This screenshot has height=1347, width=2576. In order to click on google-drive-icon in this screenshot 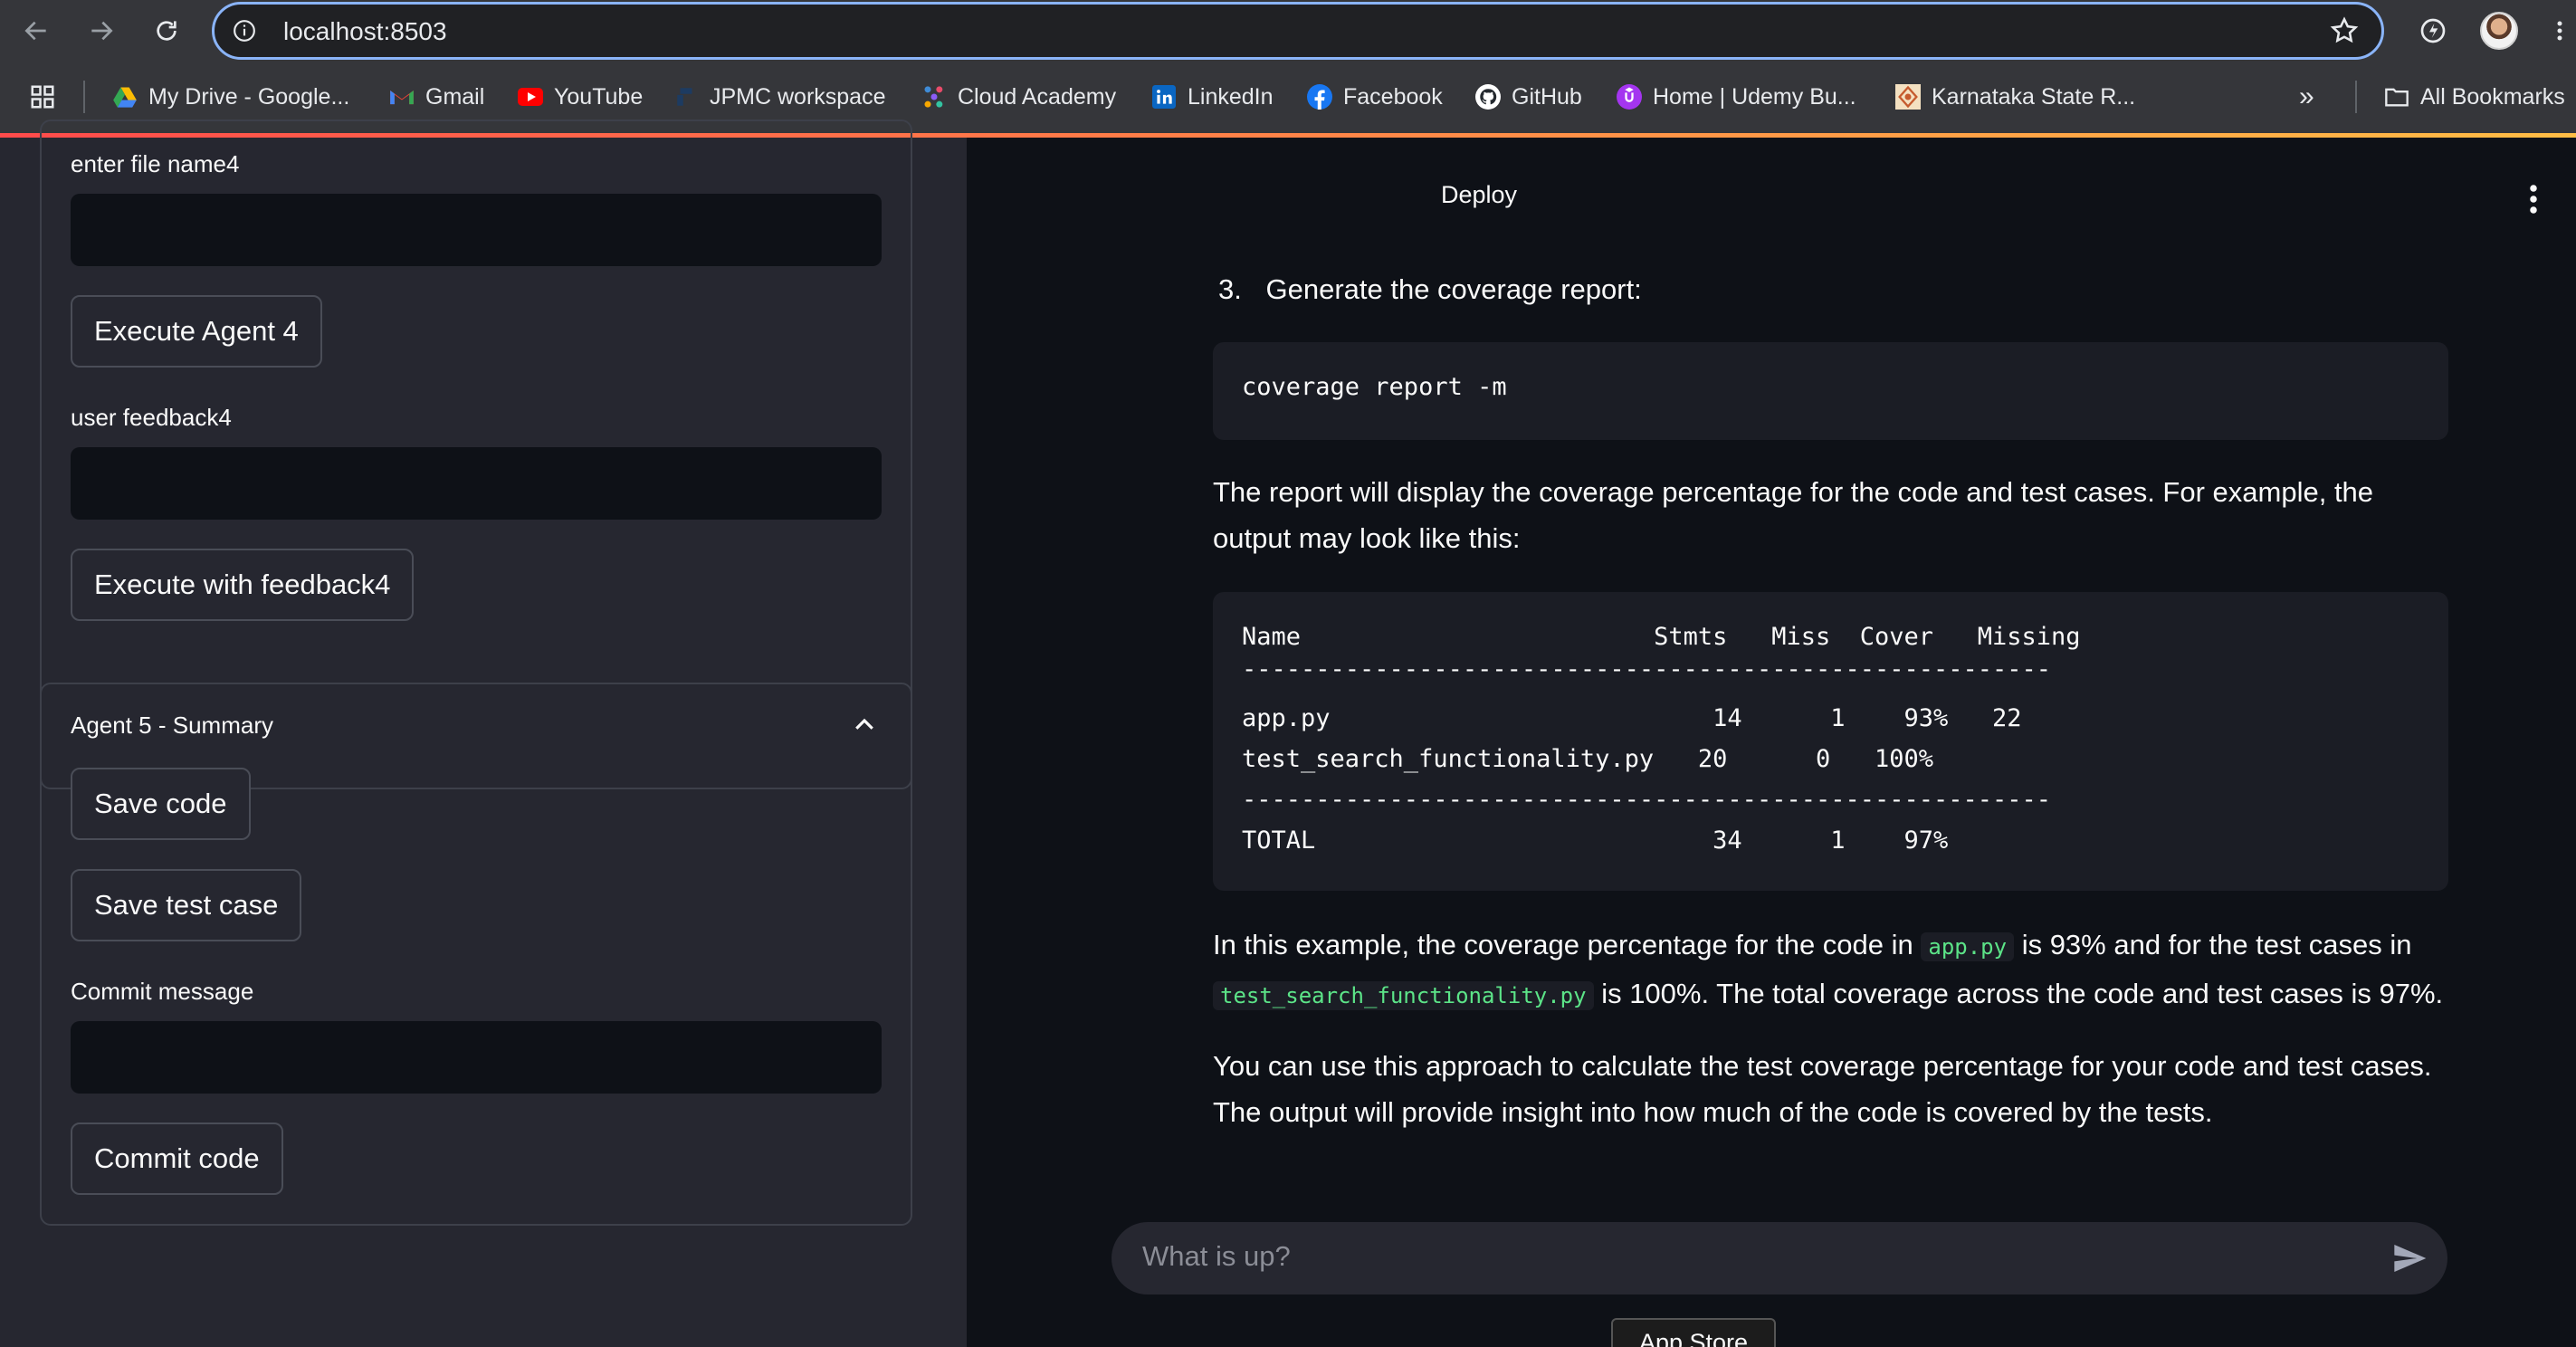, I will do `click(125, 97)`.